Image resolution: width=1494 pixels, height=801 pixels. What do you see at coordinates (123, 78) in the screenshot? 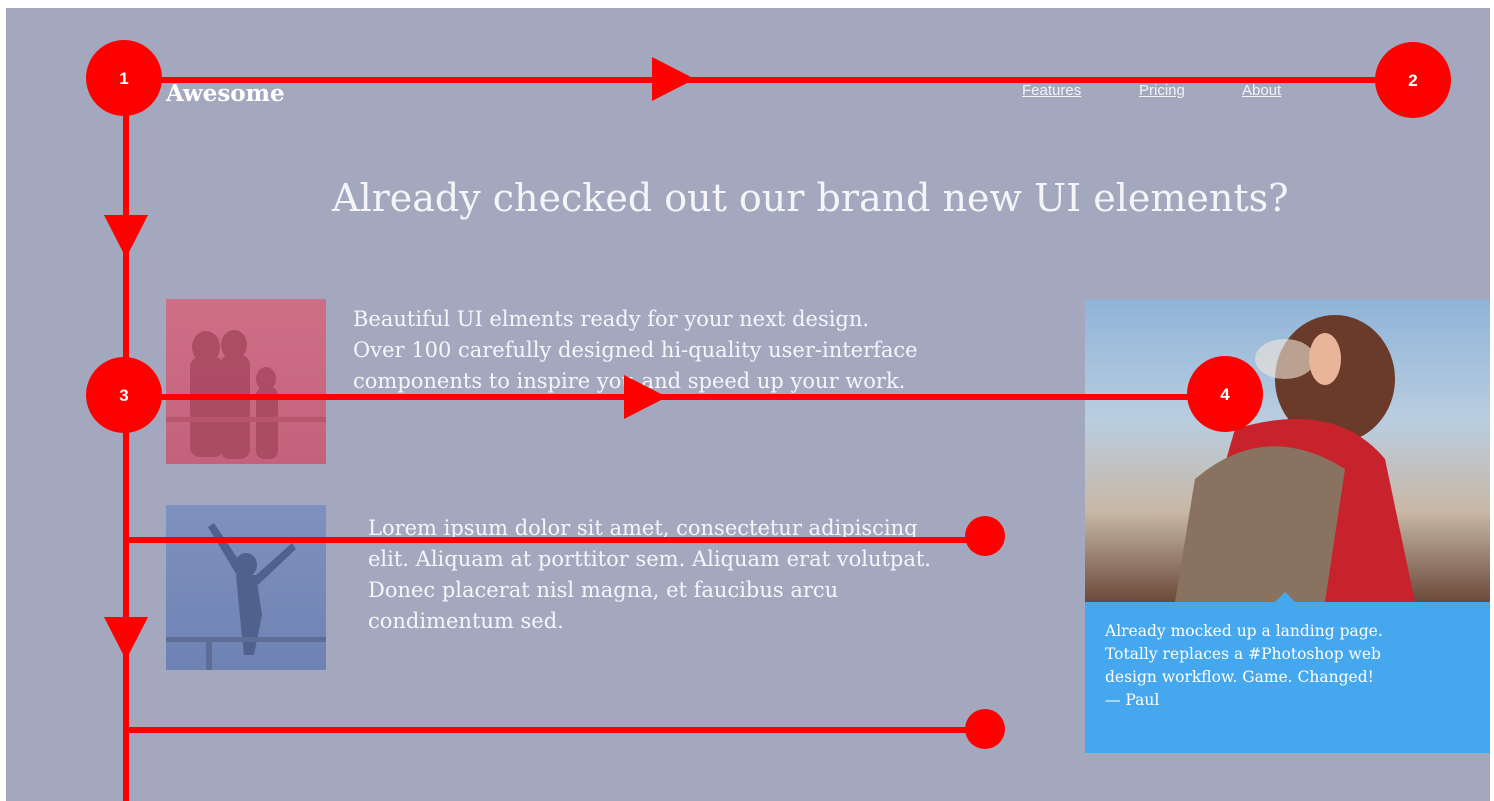
I see `step-marker-label: 1` at bounding box center [123, 78].